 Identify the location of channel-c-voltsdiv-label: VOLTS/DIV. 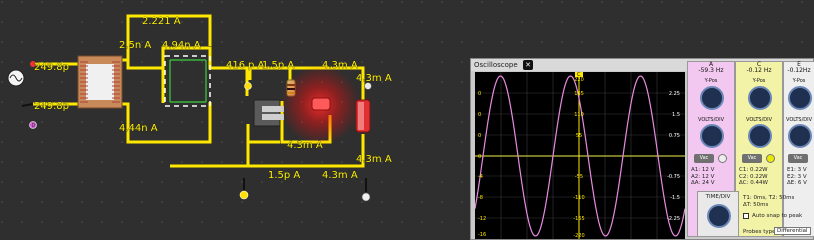
(759, 120).